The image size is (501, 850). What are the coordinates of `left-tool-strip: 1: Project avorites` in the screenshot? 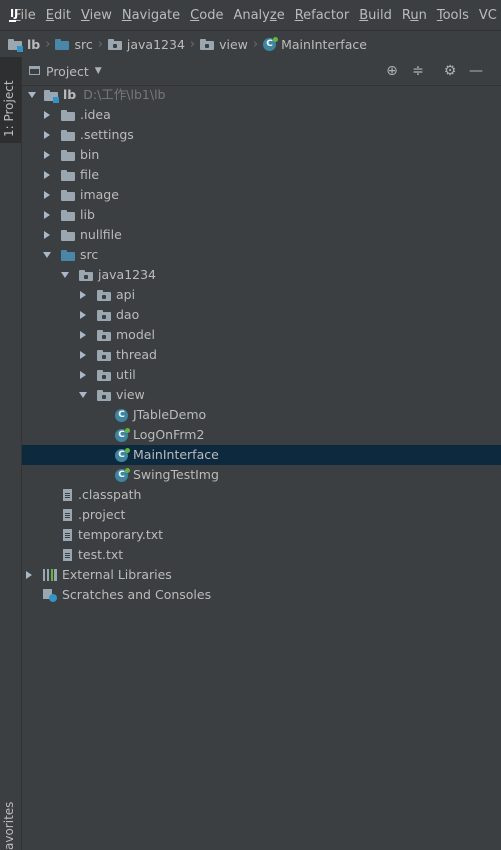 It's located at (11, 453).